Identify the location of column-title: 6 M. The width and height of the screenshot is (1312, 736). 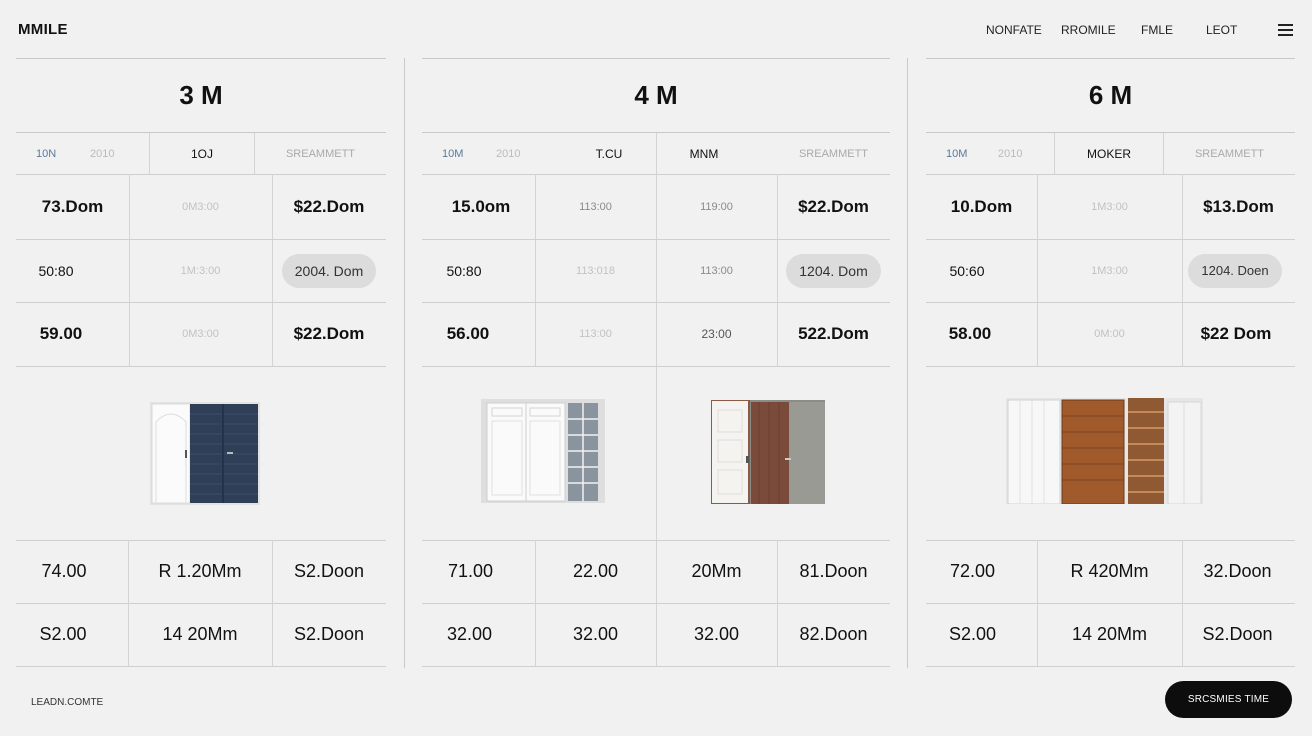
(1110, 95).